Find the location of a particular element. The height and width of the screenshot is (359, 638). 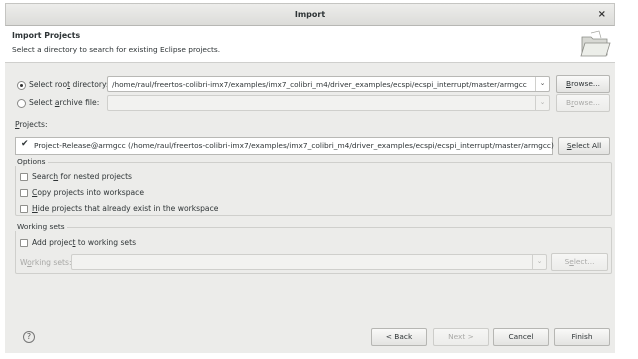

title-bar: Import × is located at coordinates (310, 14).